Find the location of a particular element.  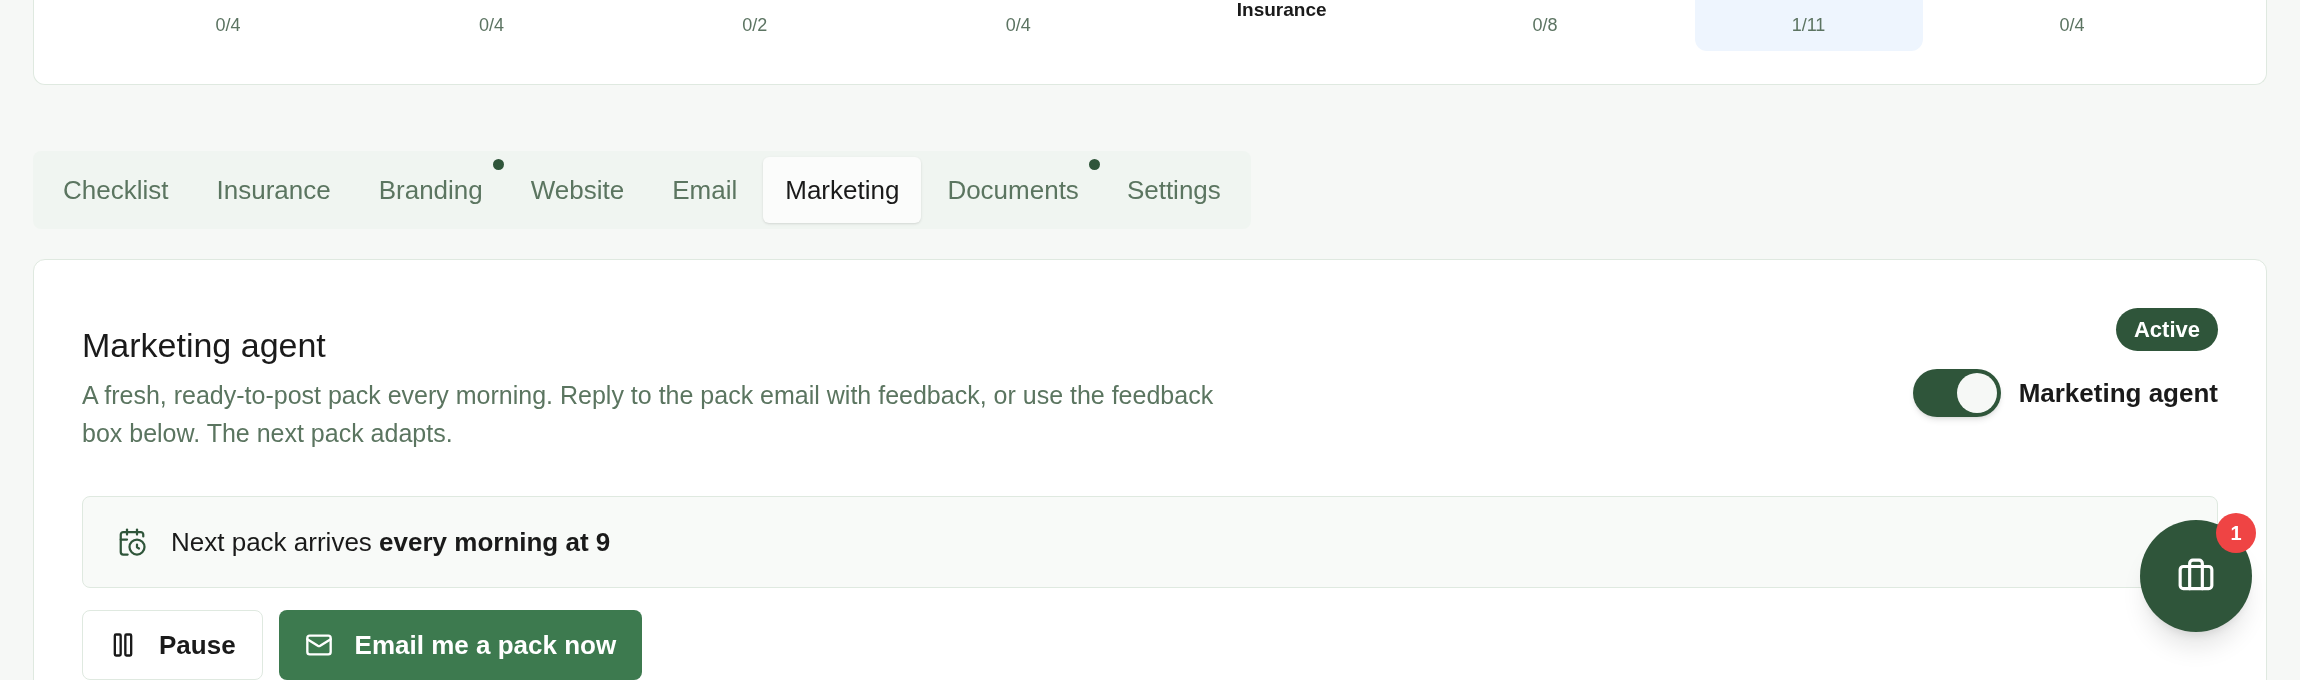

tab: Insurance is located at coordinates (273, 190).